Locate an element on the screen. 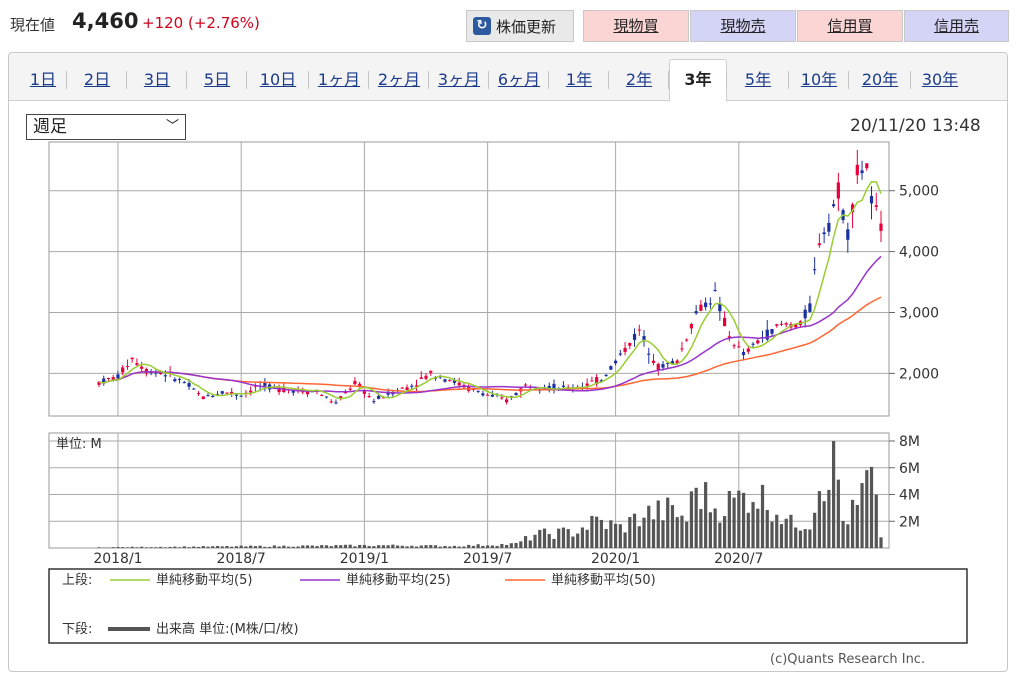 The width and height of the screenshot is (1024, 675). volume-tick-label: 6M is located at coordinates (909, 469).